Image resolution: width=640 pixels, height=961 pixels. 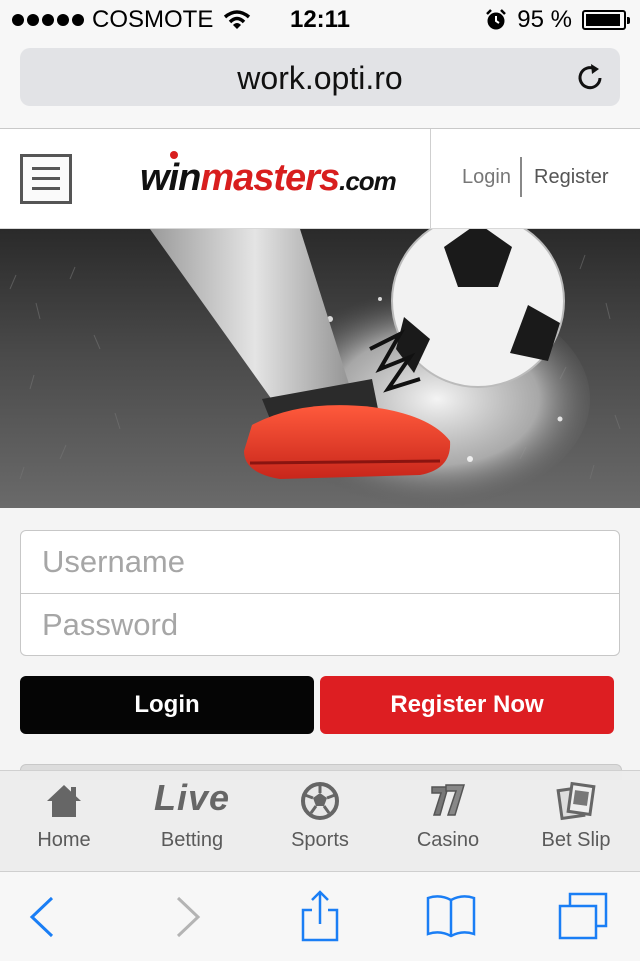 I want to click on battery-percent: 95 %, so click(x=544, y=19).